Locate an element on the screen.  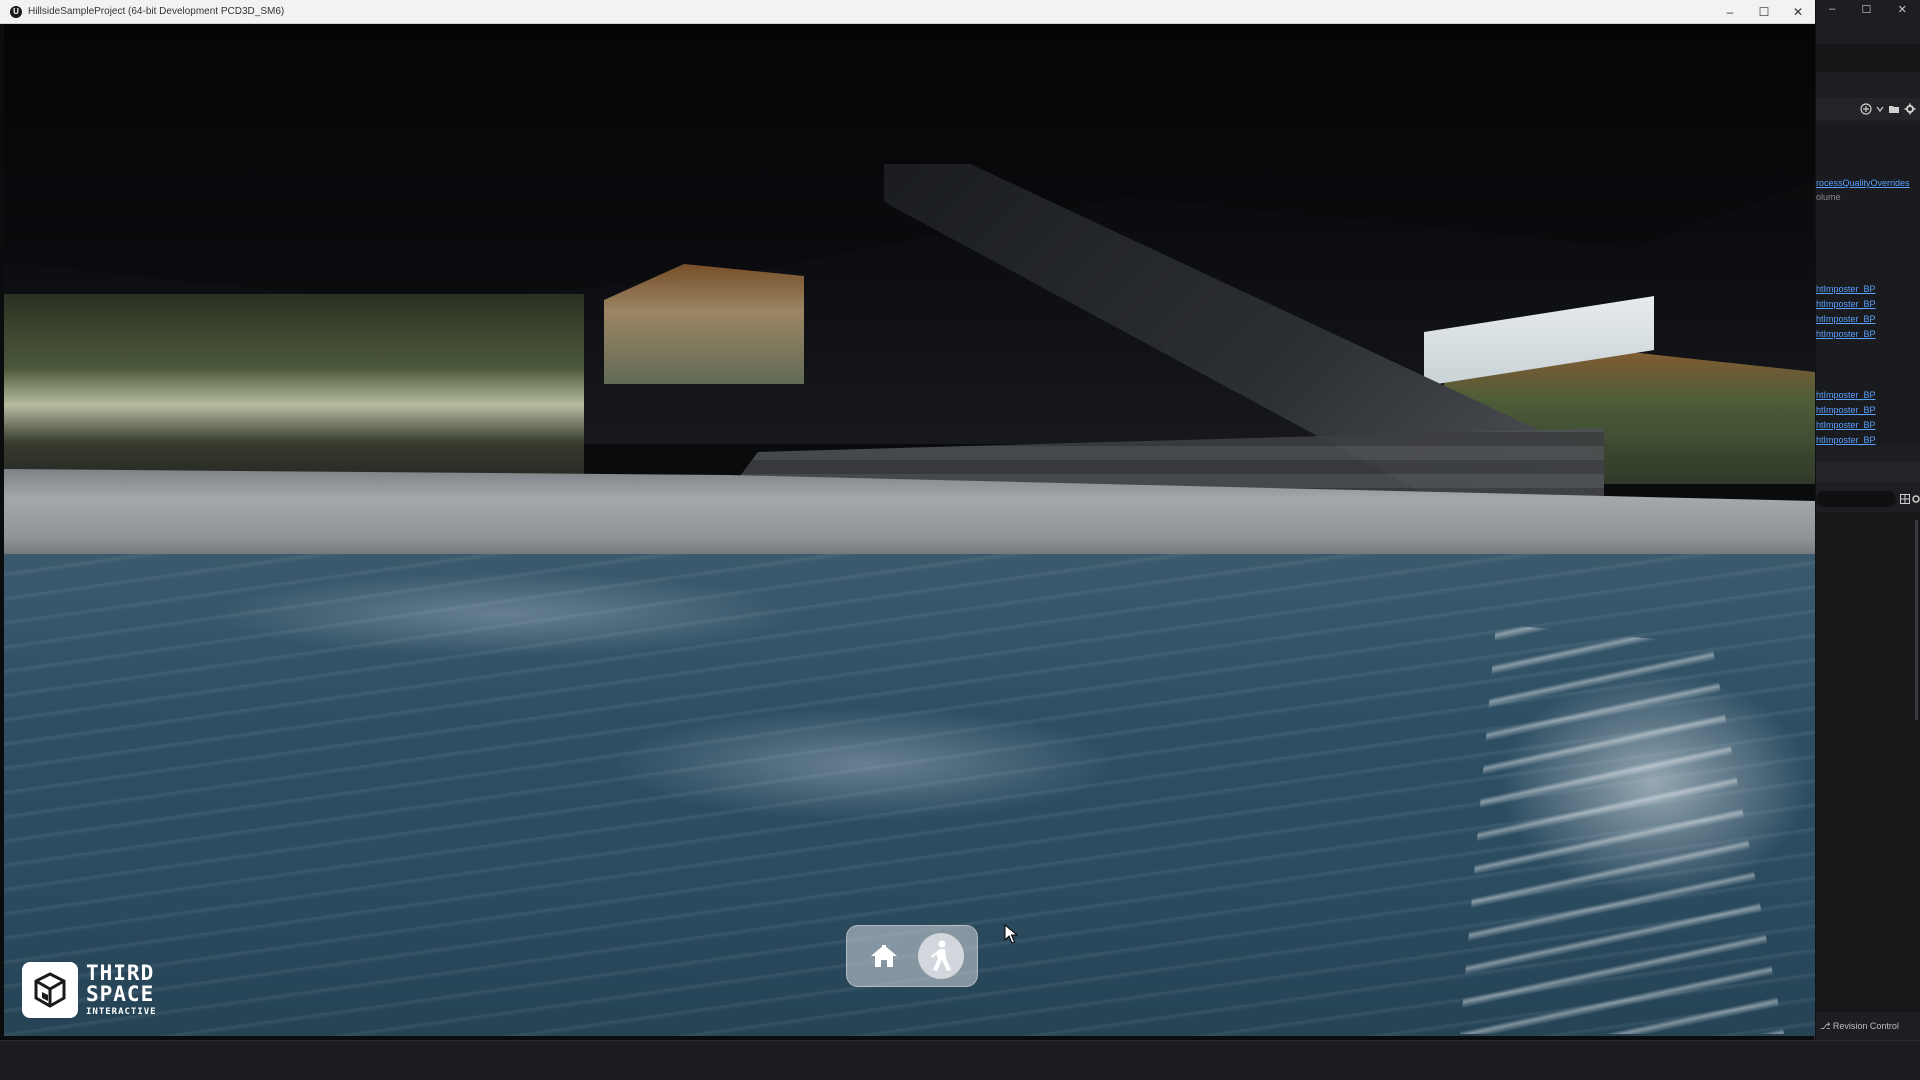
editor-minimize-button: – is located at coordinates (1832, 9).